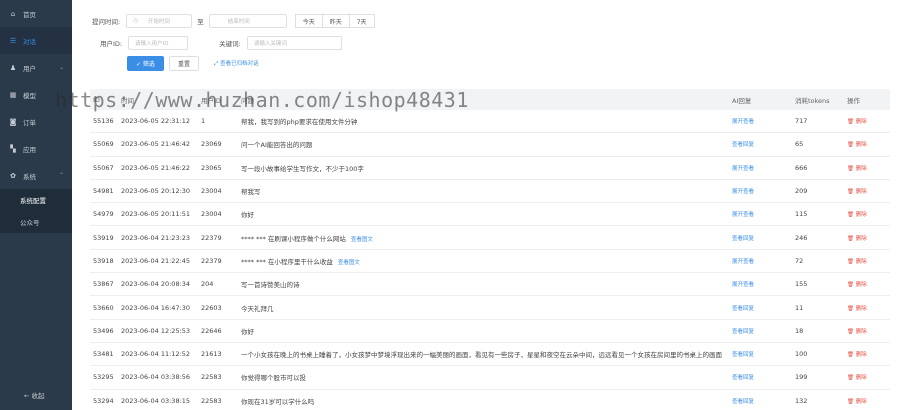 The height and width of the screenshot is (410, 900). I want to click on quick-range-button: 今天, so click(308, 21).